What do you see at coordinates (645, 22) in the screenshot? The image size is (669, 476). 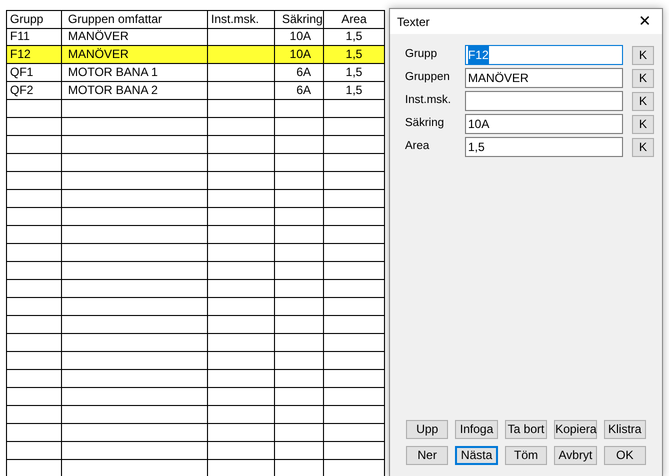 I see `close-button: ✕` at bounding box center [645, 22].